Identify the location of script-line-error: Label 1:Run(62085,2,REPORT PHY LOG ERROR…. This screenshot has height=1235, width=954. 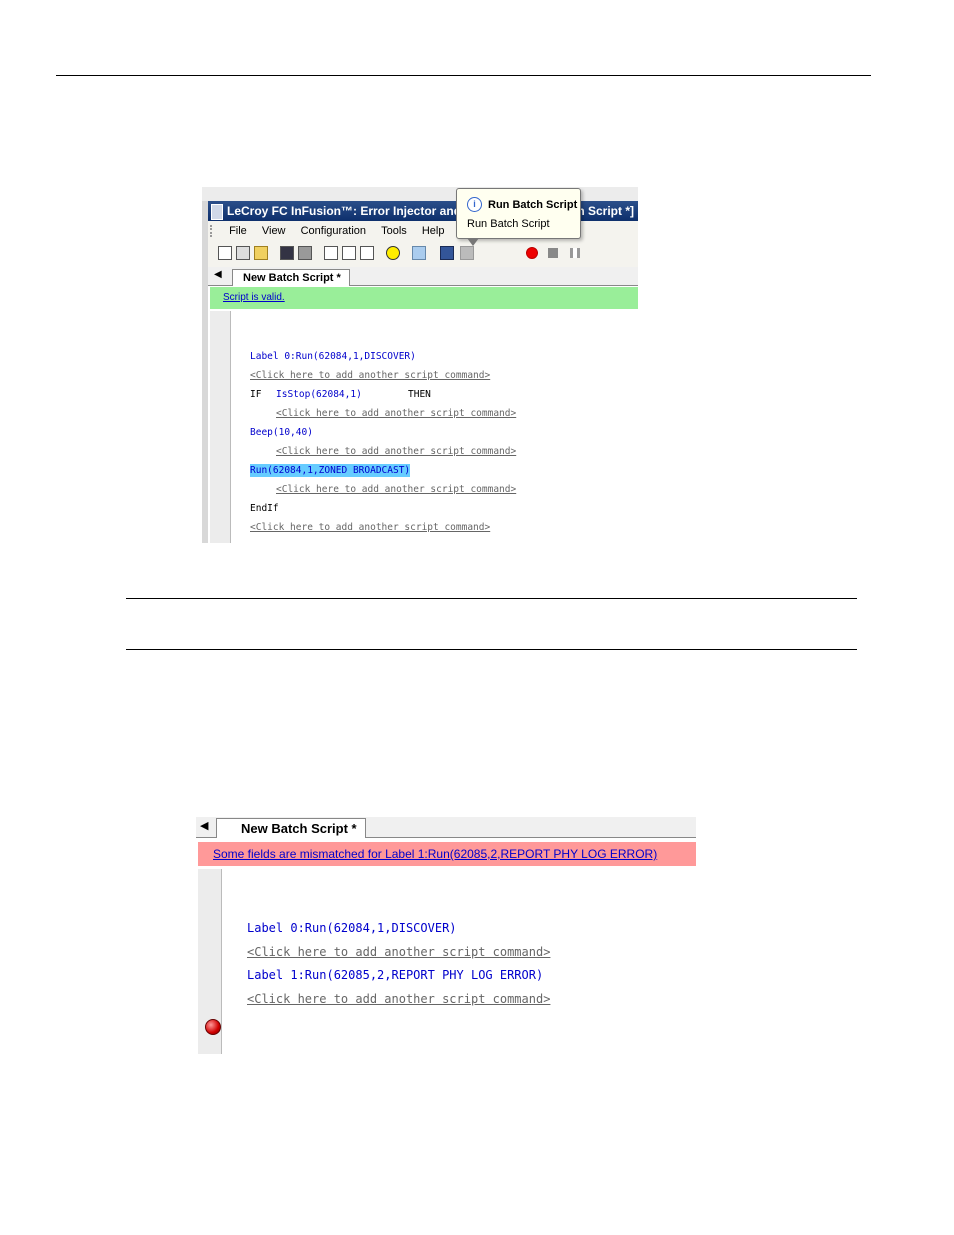
(395, 975).